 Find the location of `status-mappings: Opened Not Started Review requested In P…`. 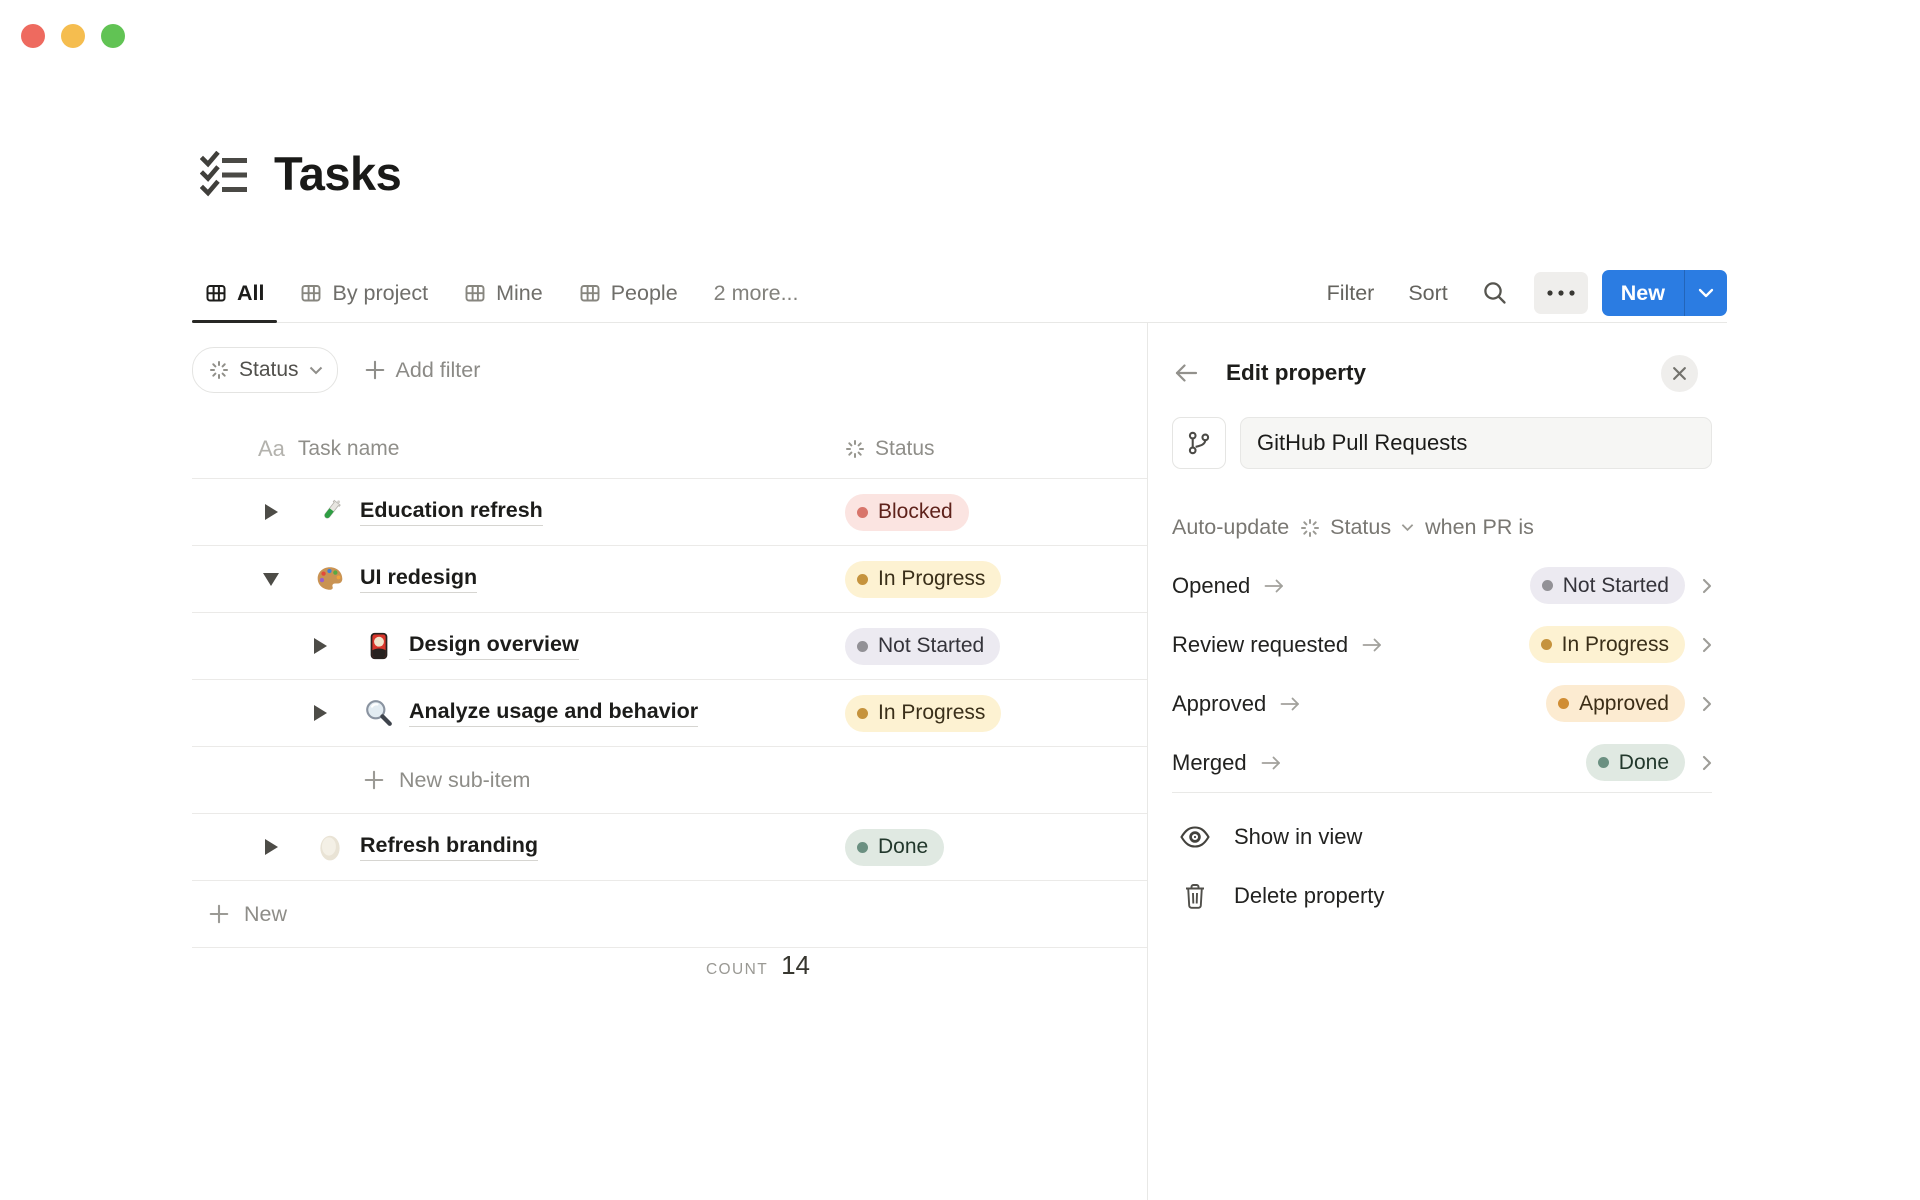

status-mappings: Opened Not Started Review requested In P… is located at coordinates (1442, 674).